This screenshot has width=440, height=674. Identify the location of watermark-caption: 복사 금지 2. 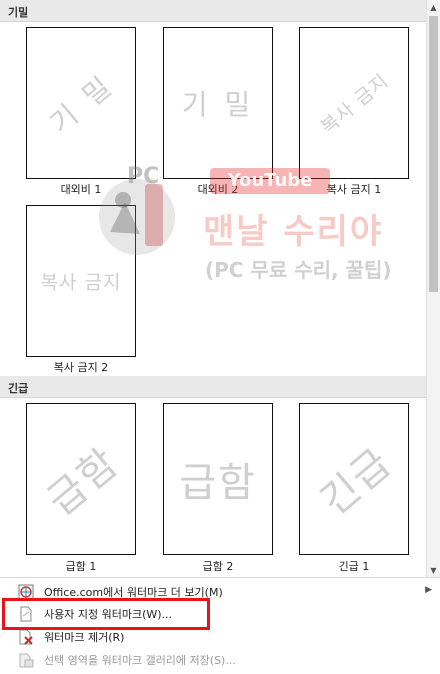
(81, 367).